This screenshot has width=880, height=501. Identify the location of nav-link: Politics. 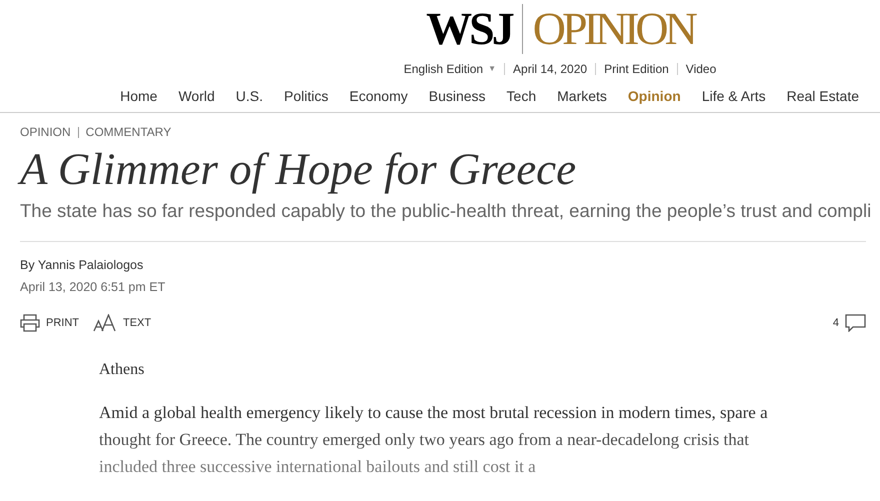
(306, 97).